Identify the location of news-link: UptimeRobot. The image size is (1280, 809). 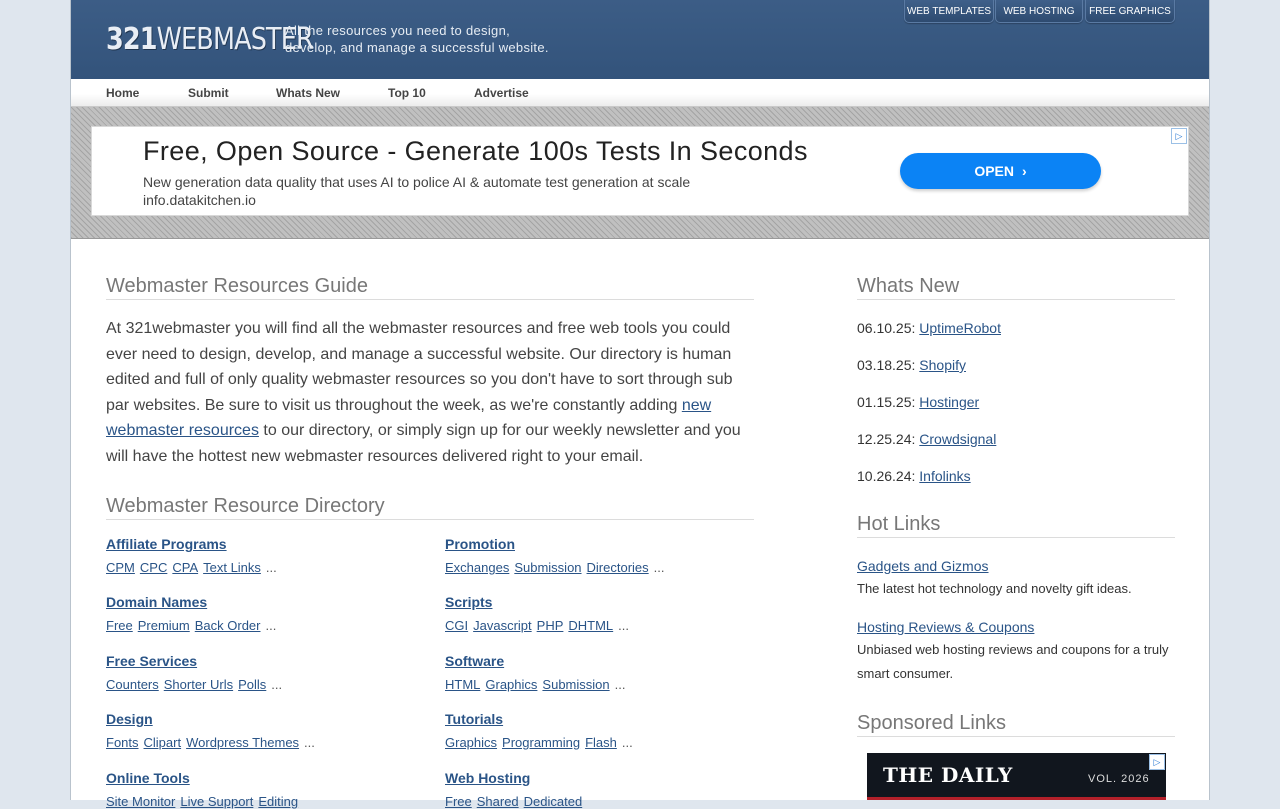
(960, 328).